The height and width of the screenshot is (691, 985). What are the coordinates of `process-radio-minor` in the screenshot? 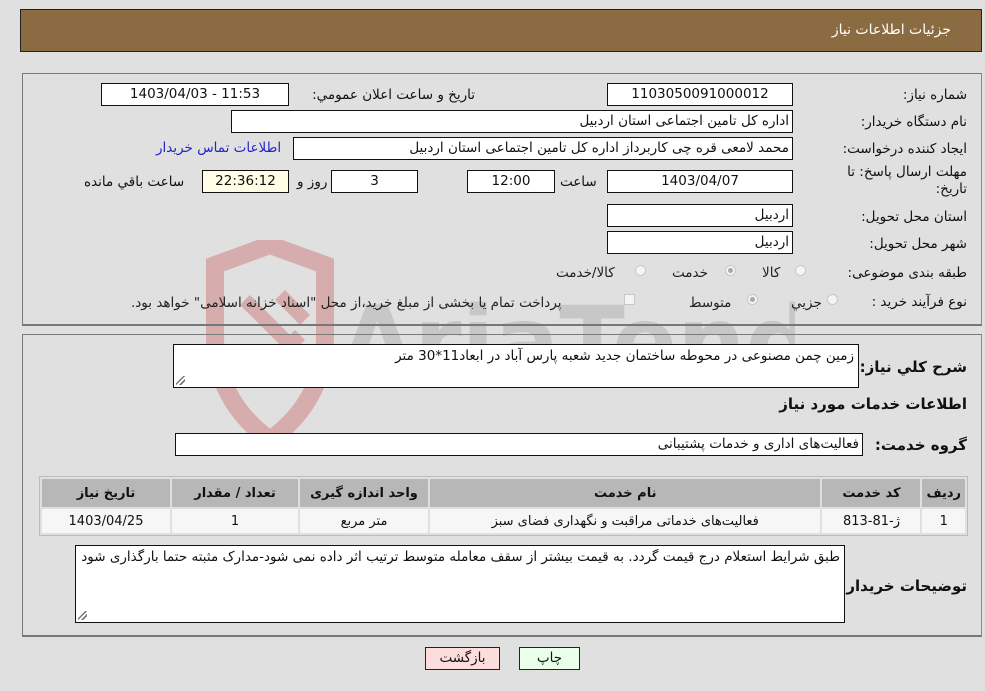 It's located at (832, 299).